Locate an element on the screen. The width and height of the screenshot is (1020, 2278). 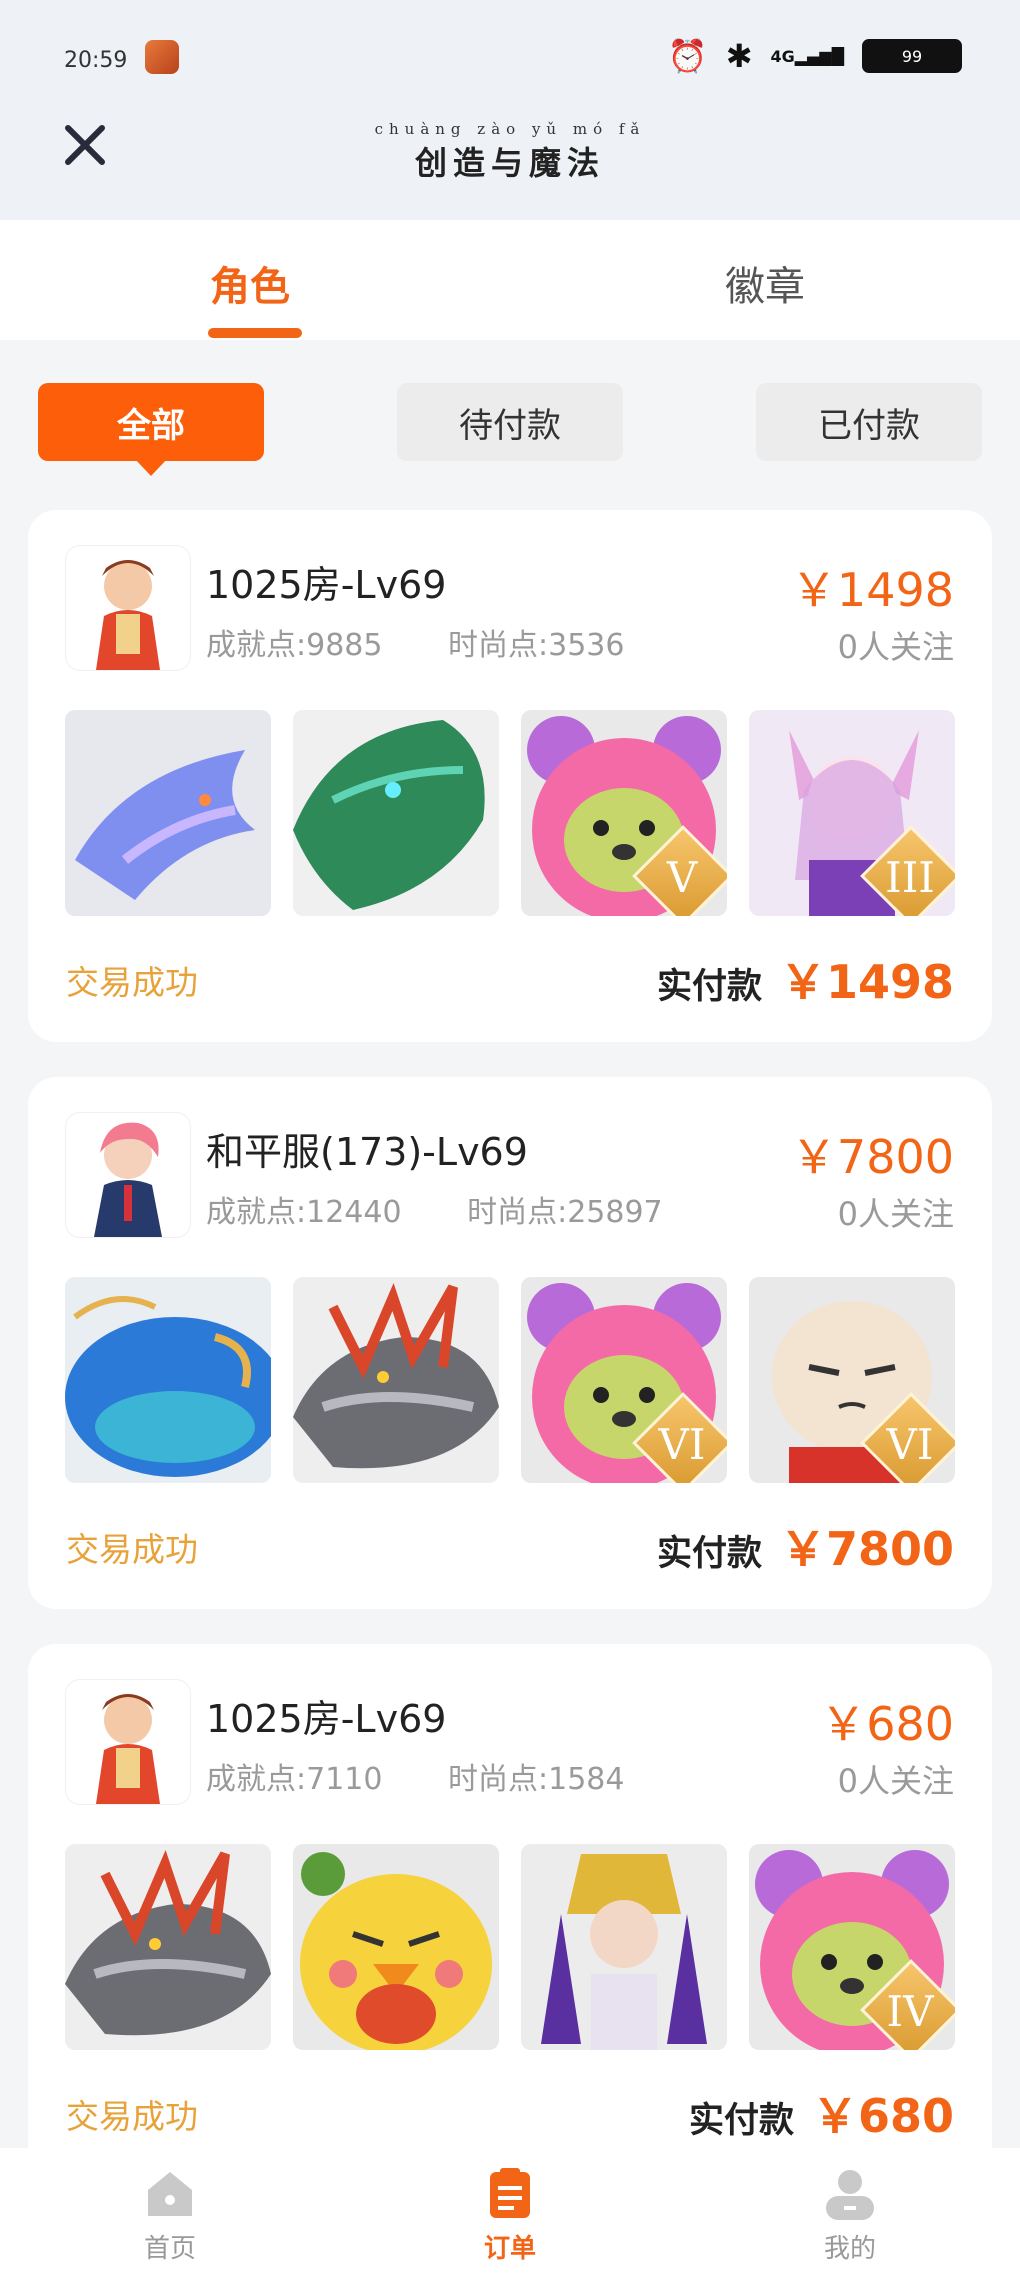
nav-home-label: 首页 is located at coordinates (169, 2249).